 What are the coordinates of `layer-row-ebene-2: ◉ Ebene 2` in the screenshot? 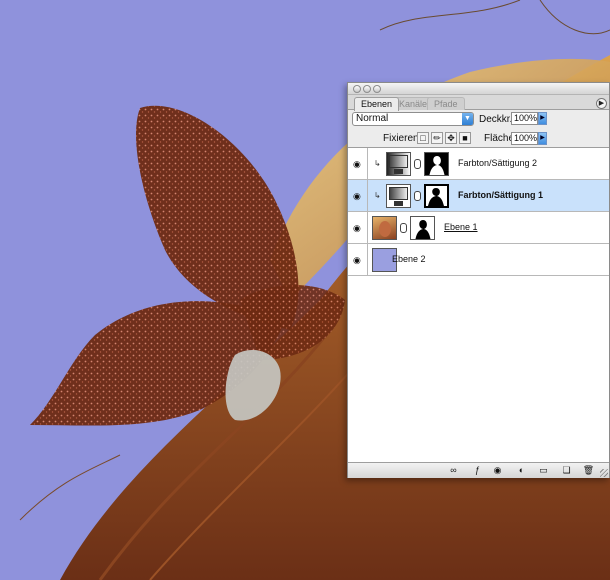 It's located at (478, 260).